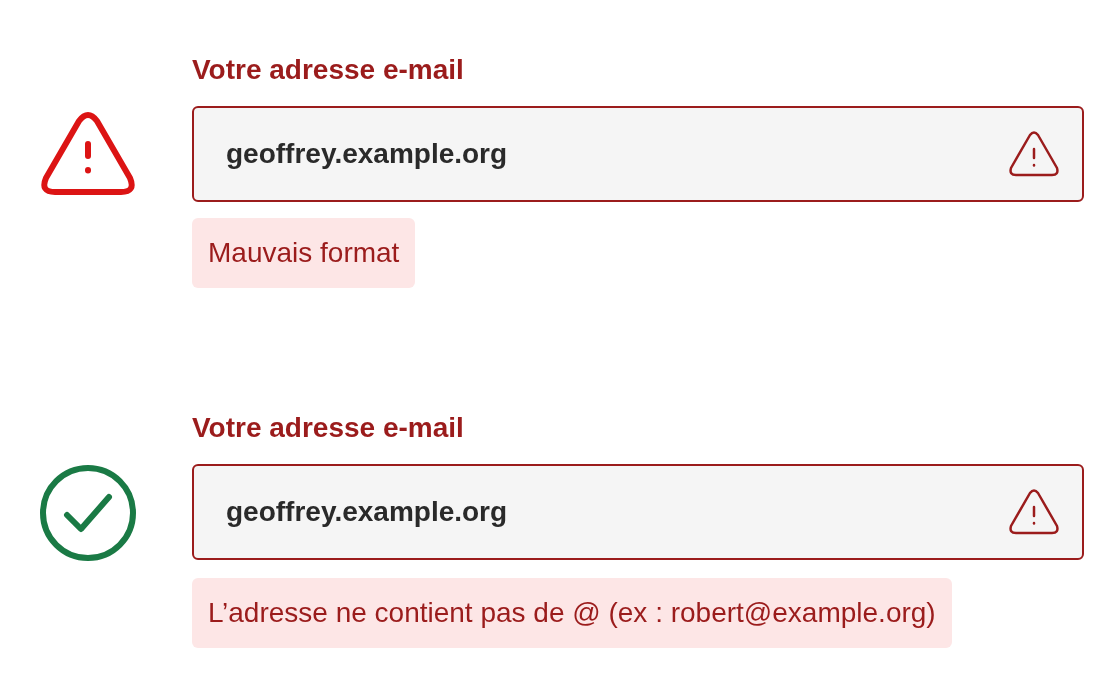  What do you see at coordinates (304, 253) in the screenshot?
I see `error-message: Mauvais format` at bounding box center [304, 253].